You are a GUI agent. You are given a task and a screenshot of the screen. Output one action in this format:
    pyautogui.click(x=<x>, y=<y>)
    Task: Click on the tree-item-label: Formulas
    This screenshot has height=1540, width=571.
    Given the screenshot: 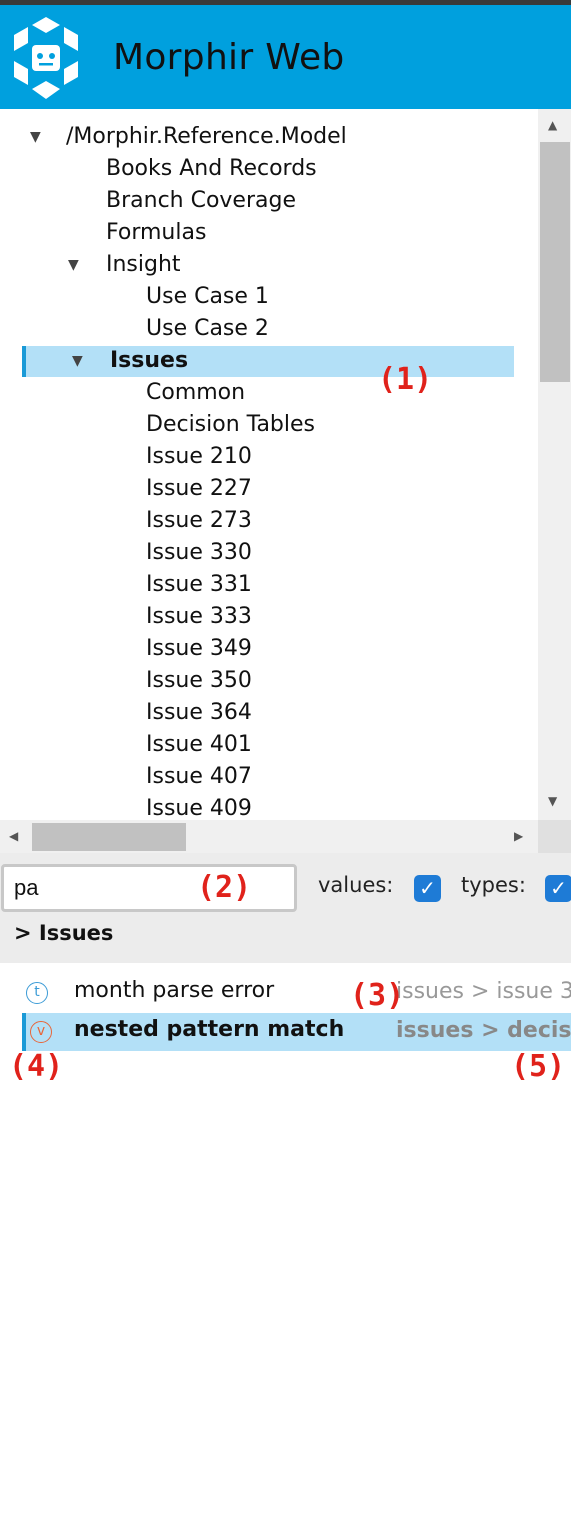 What is the action you would take?
    pyautogui.click(x=156, y=232)
    